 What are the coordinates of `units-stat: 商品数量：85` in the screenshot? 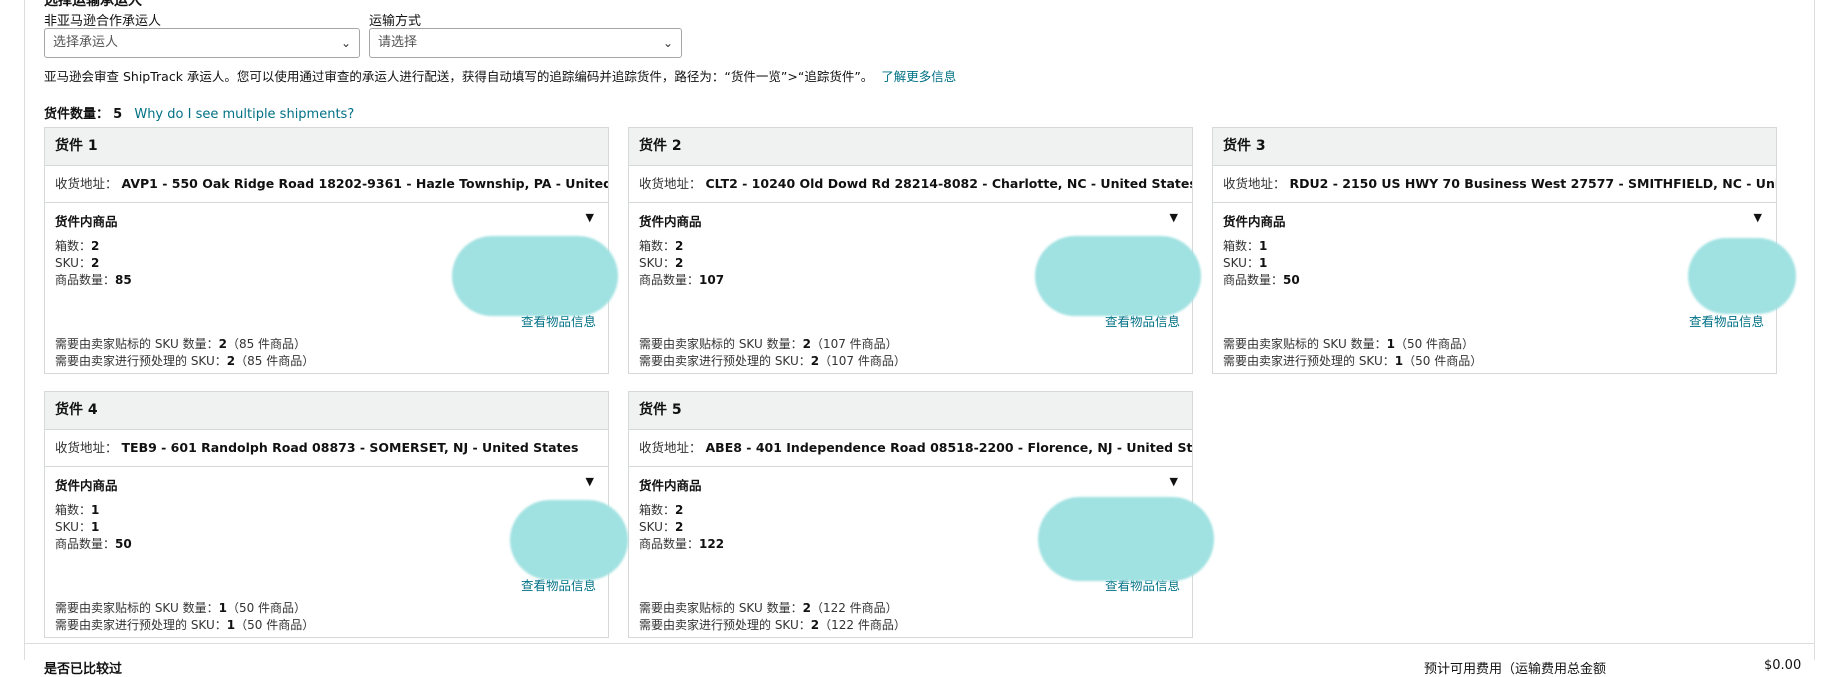 It's located at (93, 279).